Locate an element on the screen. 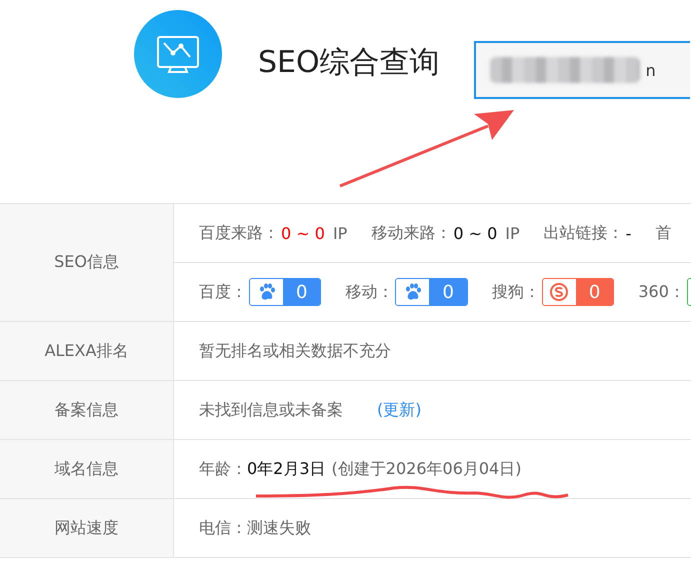 The image size is (691, 564). stat-label: 出站链接： is located at coordinates (584, 233).